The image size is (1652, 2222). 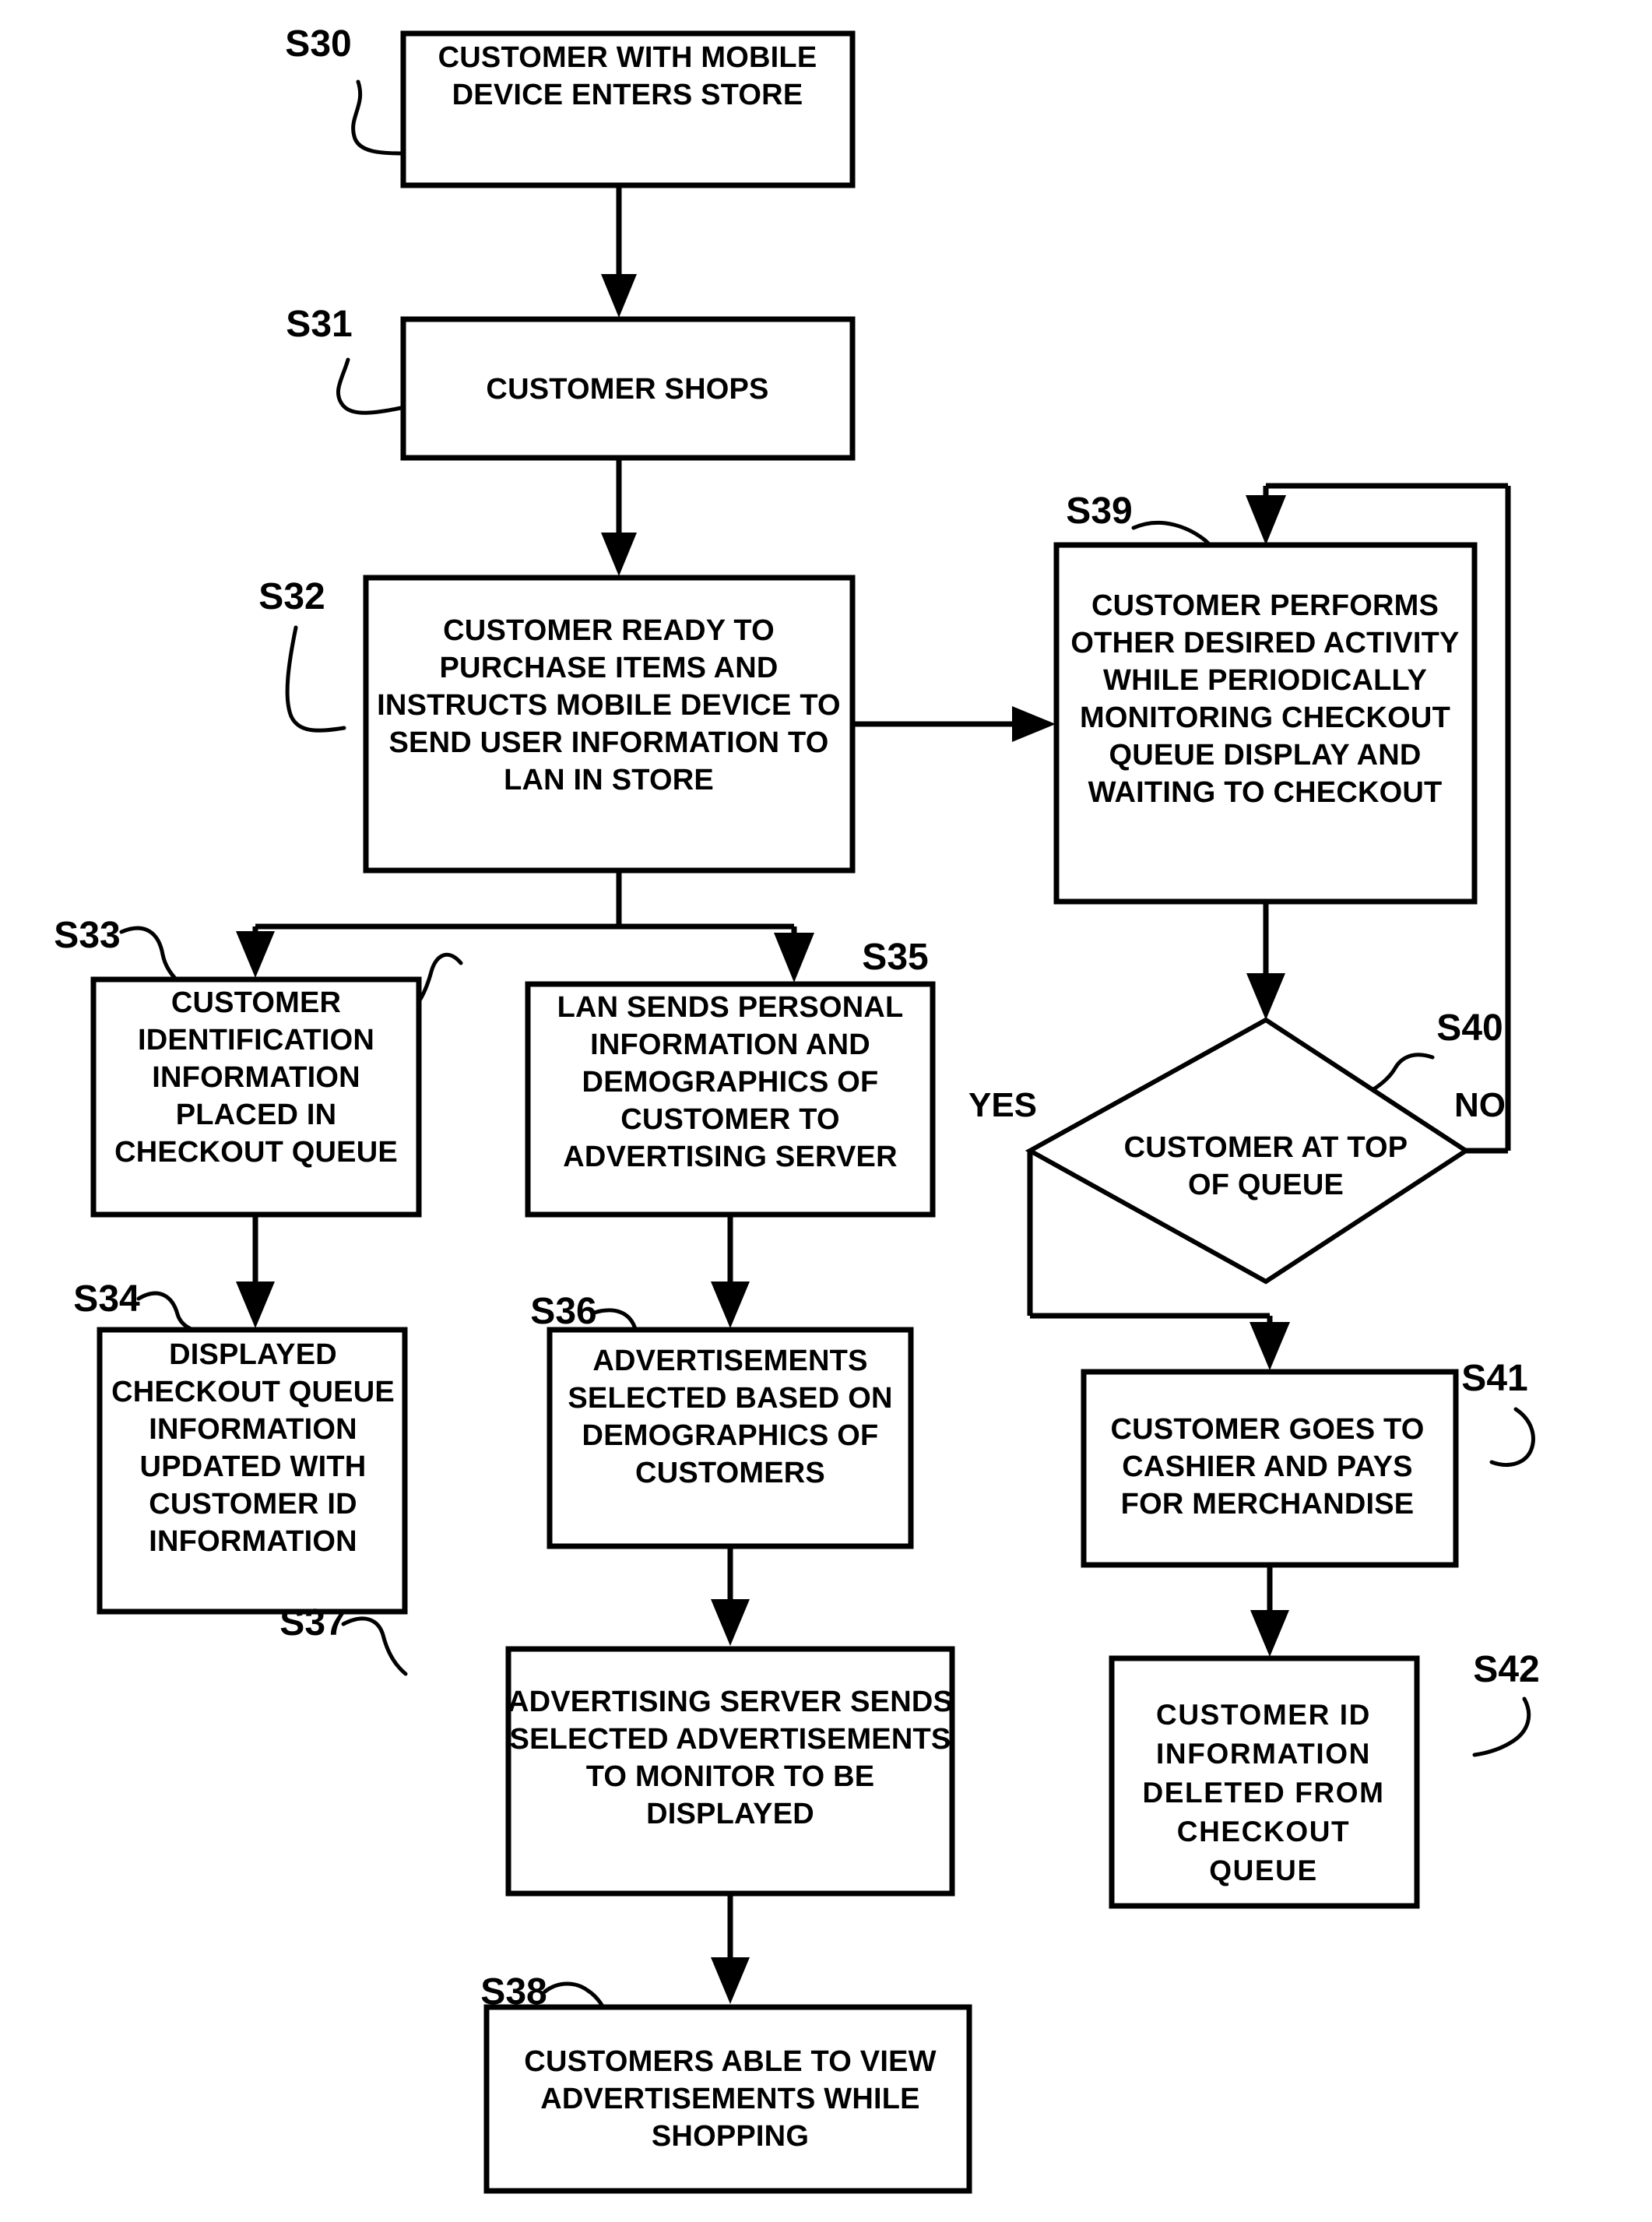 I want to click on node-s31-label: CUSTOMER SHOPS, so click(x=627, y=389).